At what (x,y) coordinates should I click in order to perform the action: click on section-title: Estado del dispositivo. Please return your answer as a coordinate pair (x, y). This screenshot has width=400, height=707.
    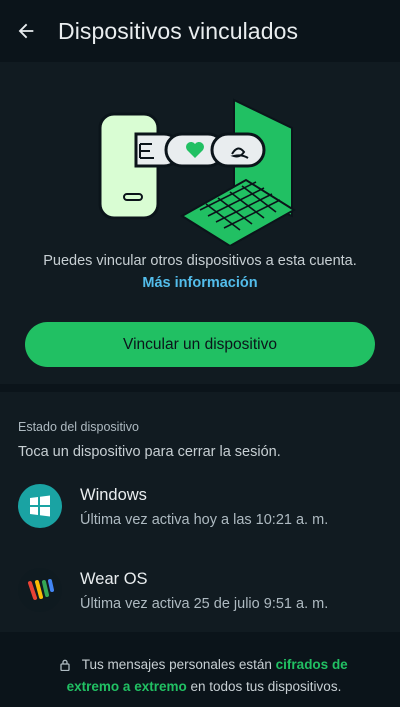
    Looking at the image, I should click on (78, 427).